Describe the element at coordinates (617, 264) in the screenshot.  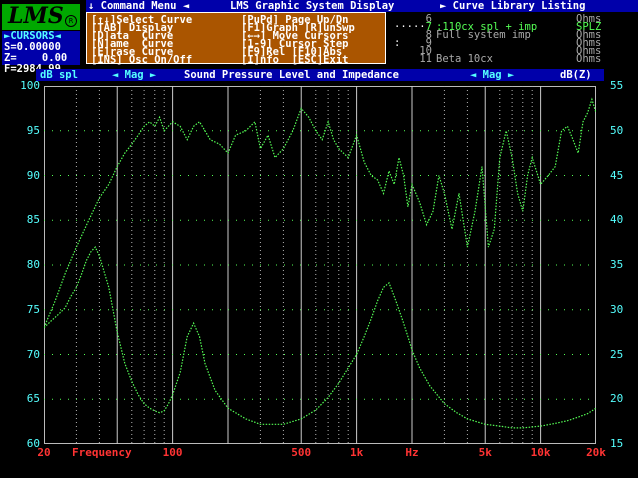
I see `y2-tick-label: 35` at that location.